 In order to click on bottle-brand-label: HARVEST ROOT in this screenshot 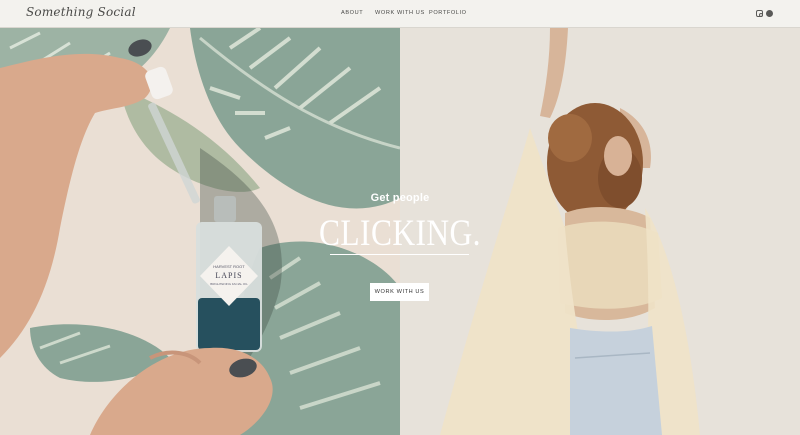, I will do `click(229, 266)`.